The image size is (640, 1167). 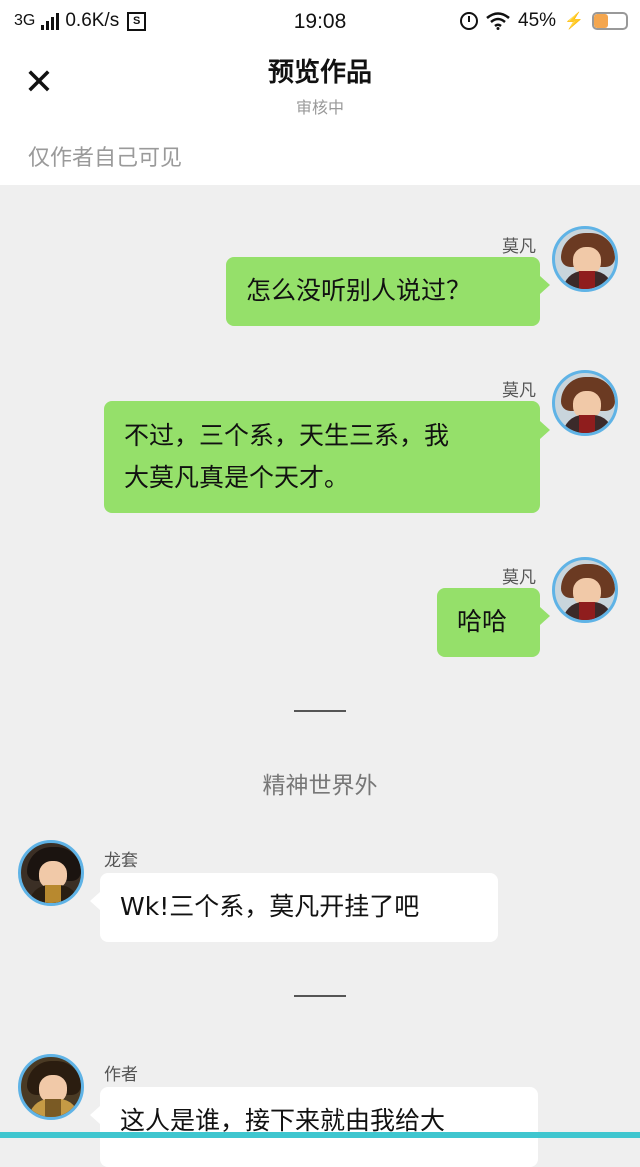 I want to click on chat-bubble: 这人是谁，接下来就由我给大, so click(x=319, y=1127).